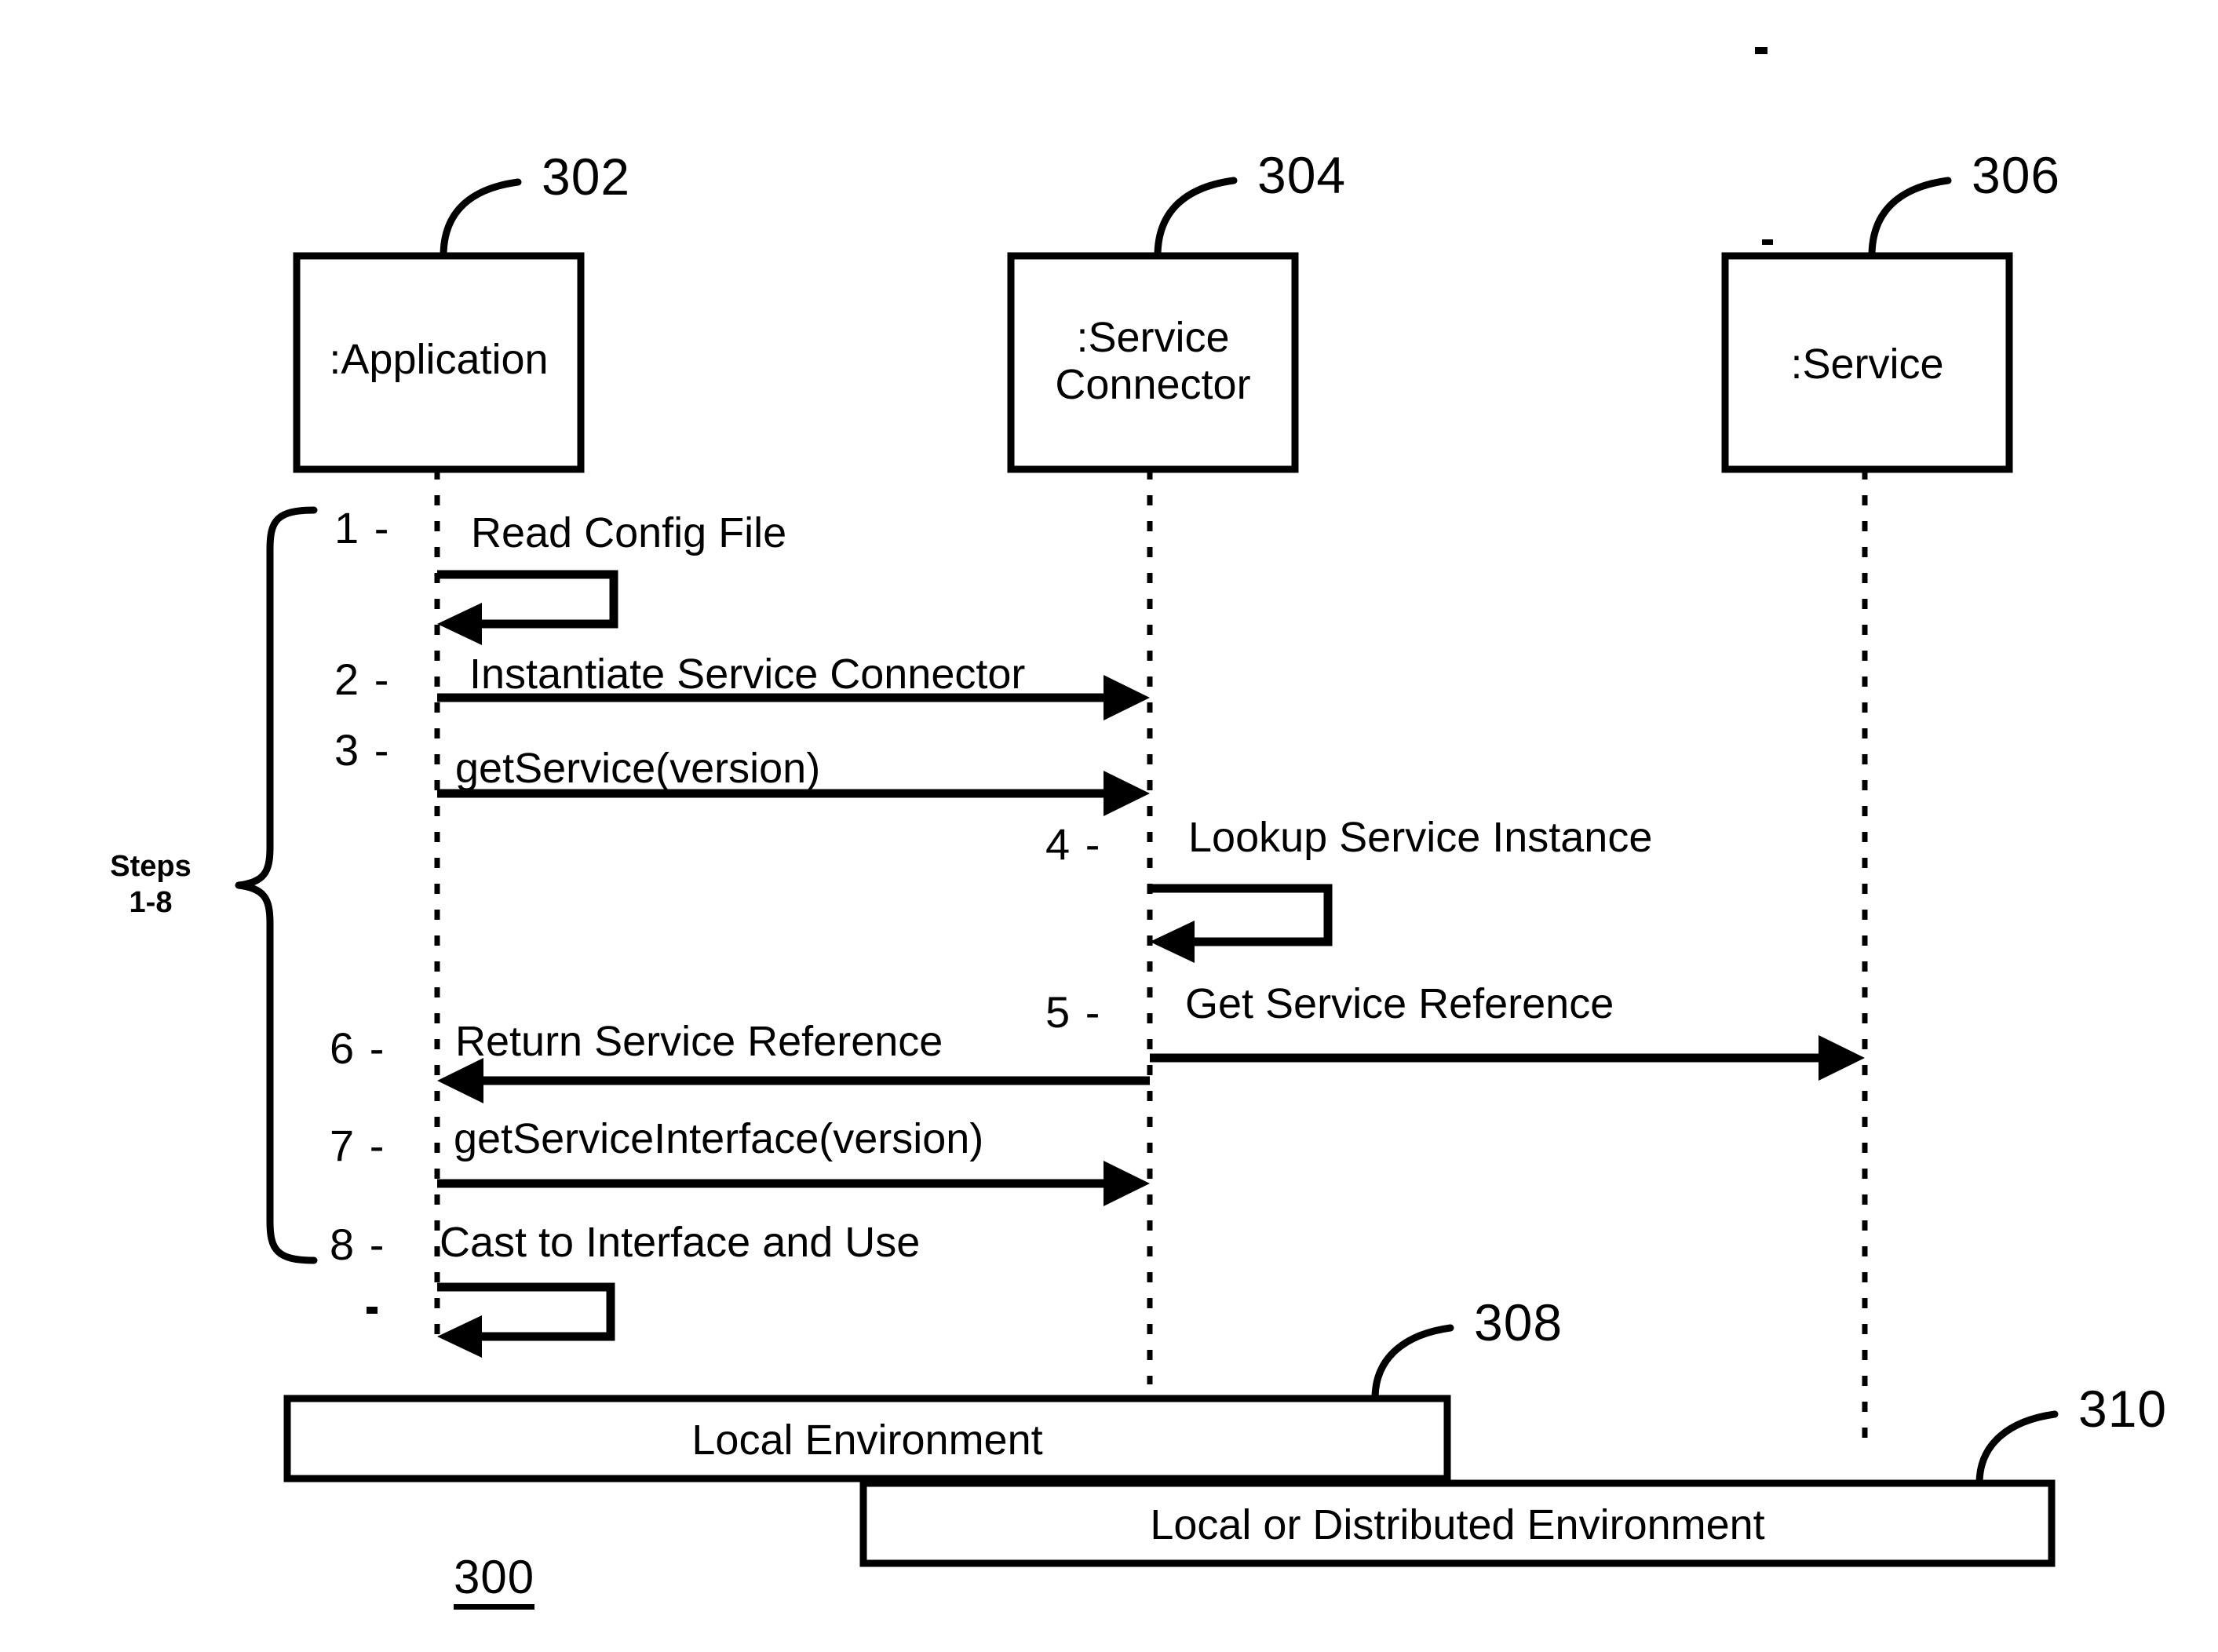 This screenshot has width=2218, height=1652. What do you see at coordinates (2123, 1409) in the screenshot?
I see `reference-numeral-310: 310` at bounding box center [2123, 1409].